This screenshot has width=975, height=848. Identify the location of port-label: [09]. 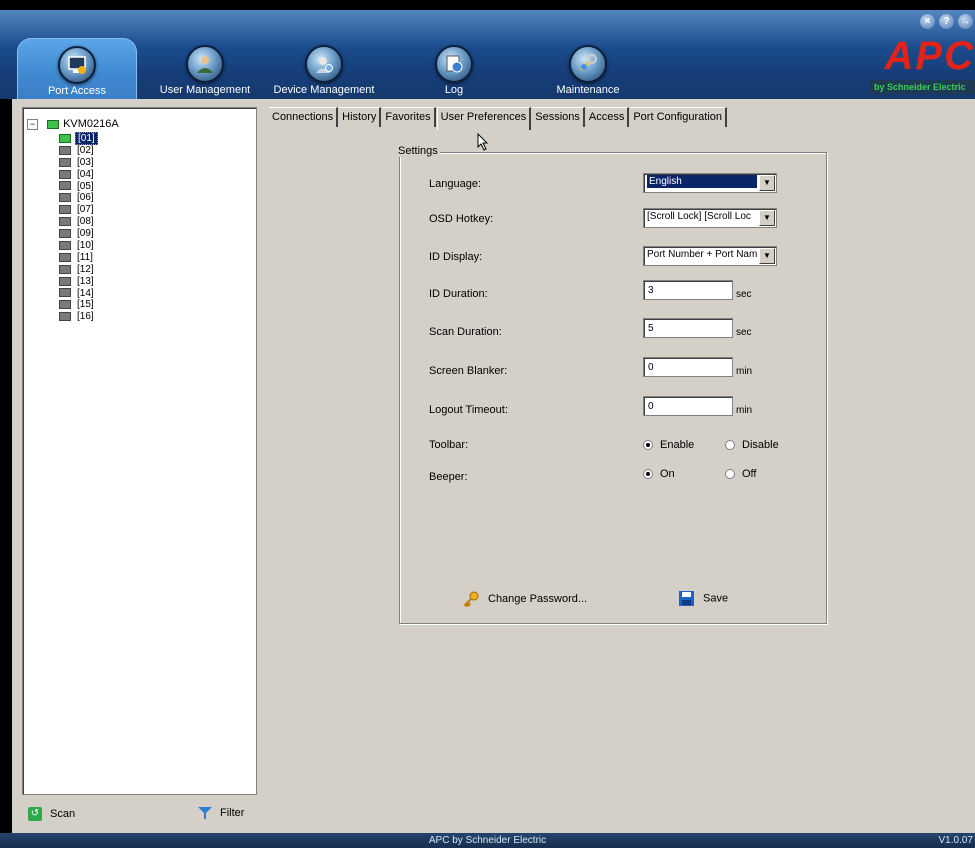
(85, 234).